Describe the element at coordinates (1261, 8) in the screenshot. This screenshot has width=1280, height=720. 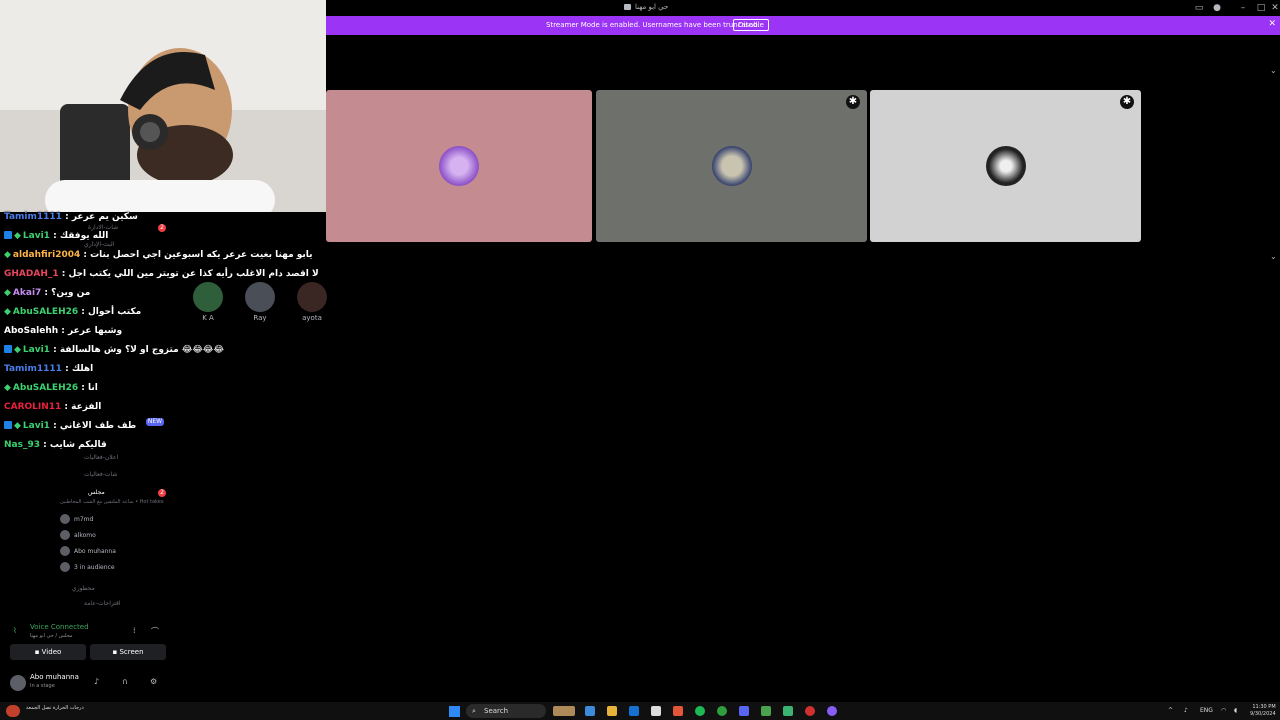
I see `maximize-icon: □` at that location.